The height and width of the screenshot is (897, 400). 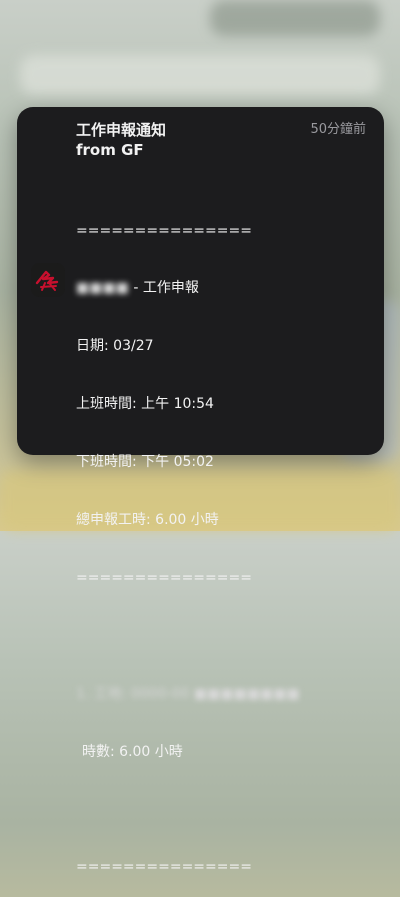 I want to click on calligraphy-app-icon, so click(x=48, y=280).